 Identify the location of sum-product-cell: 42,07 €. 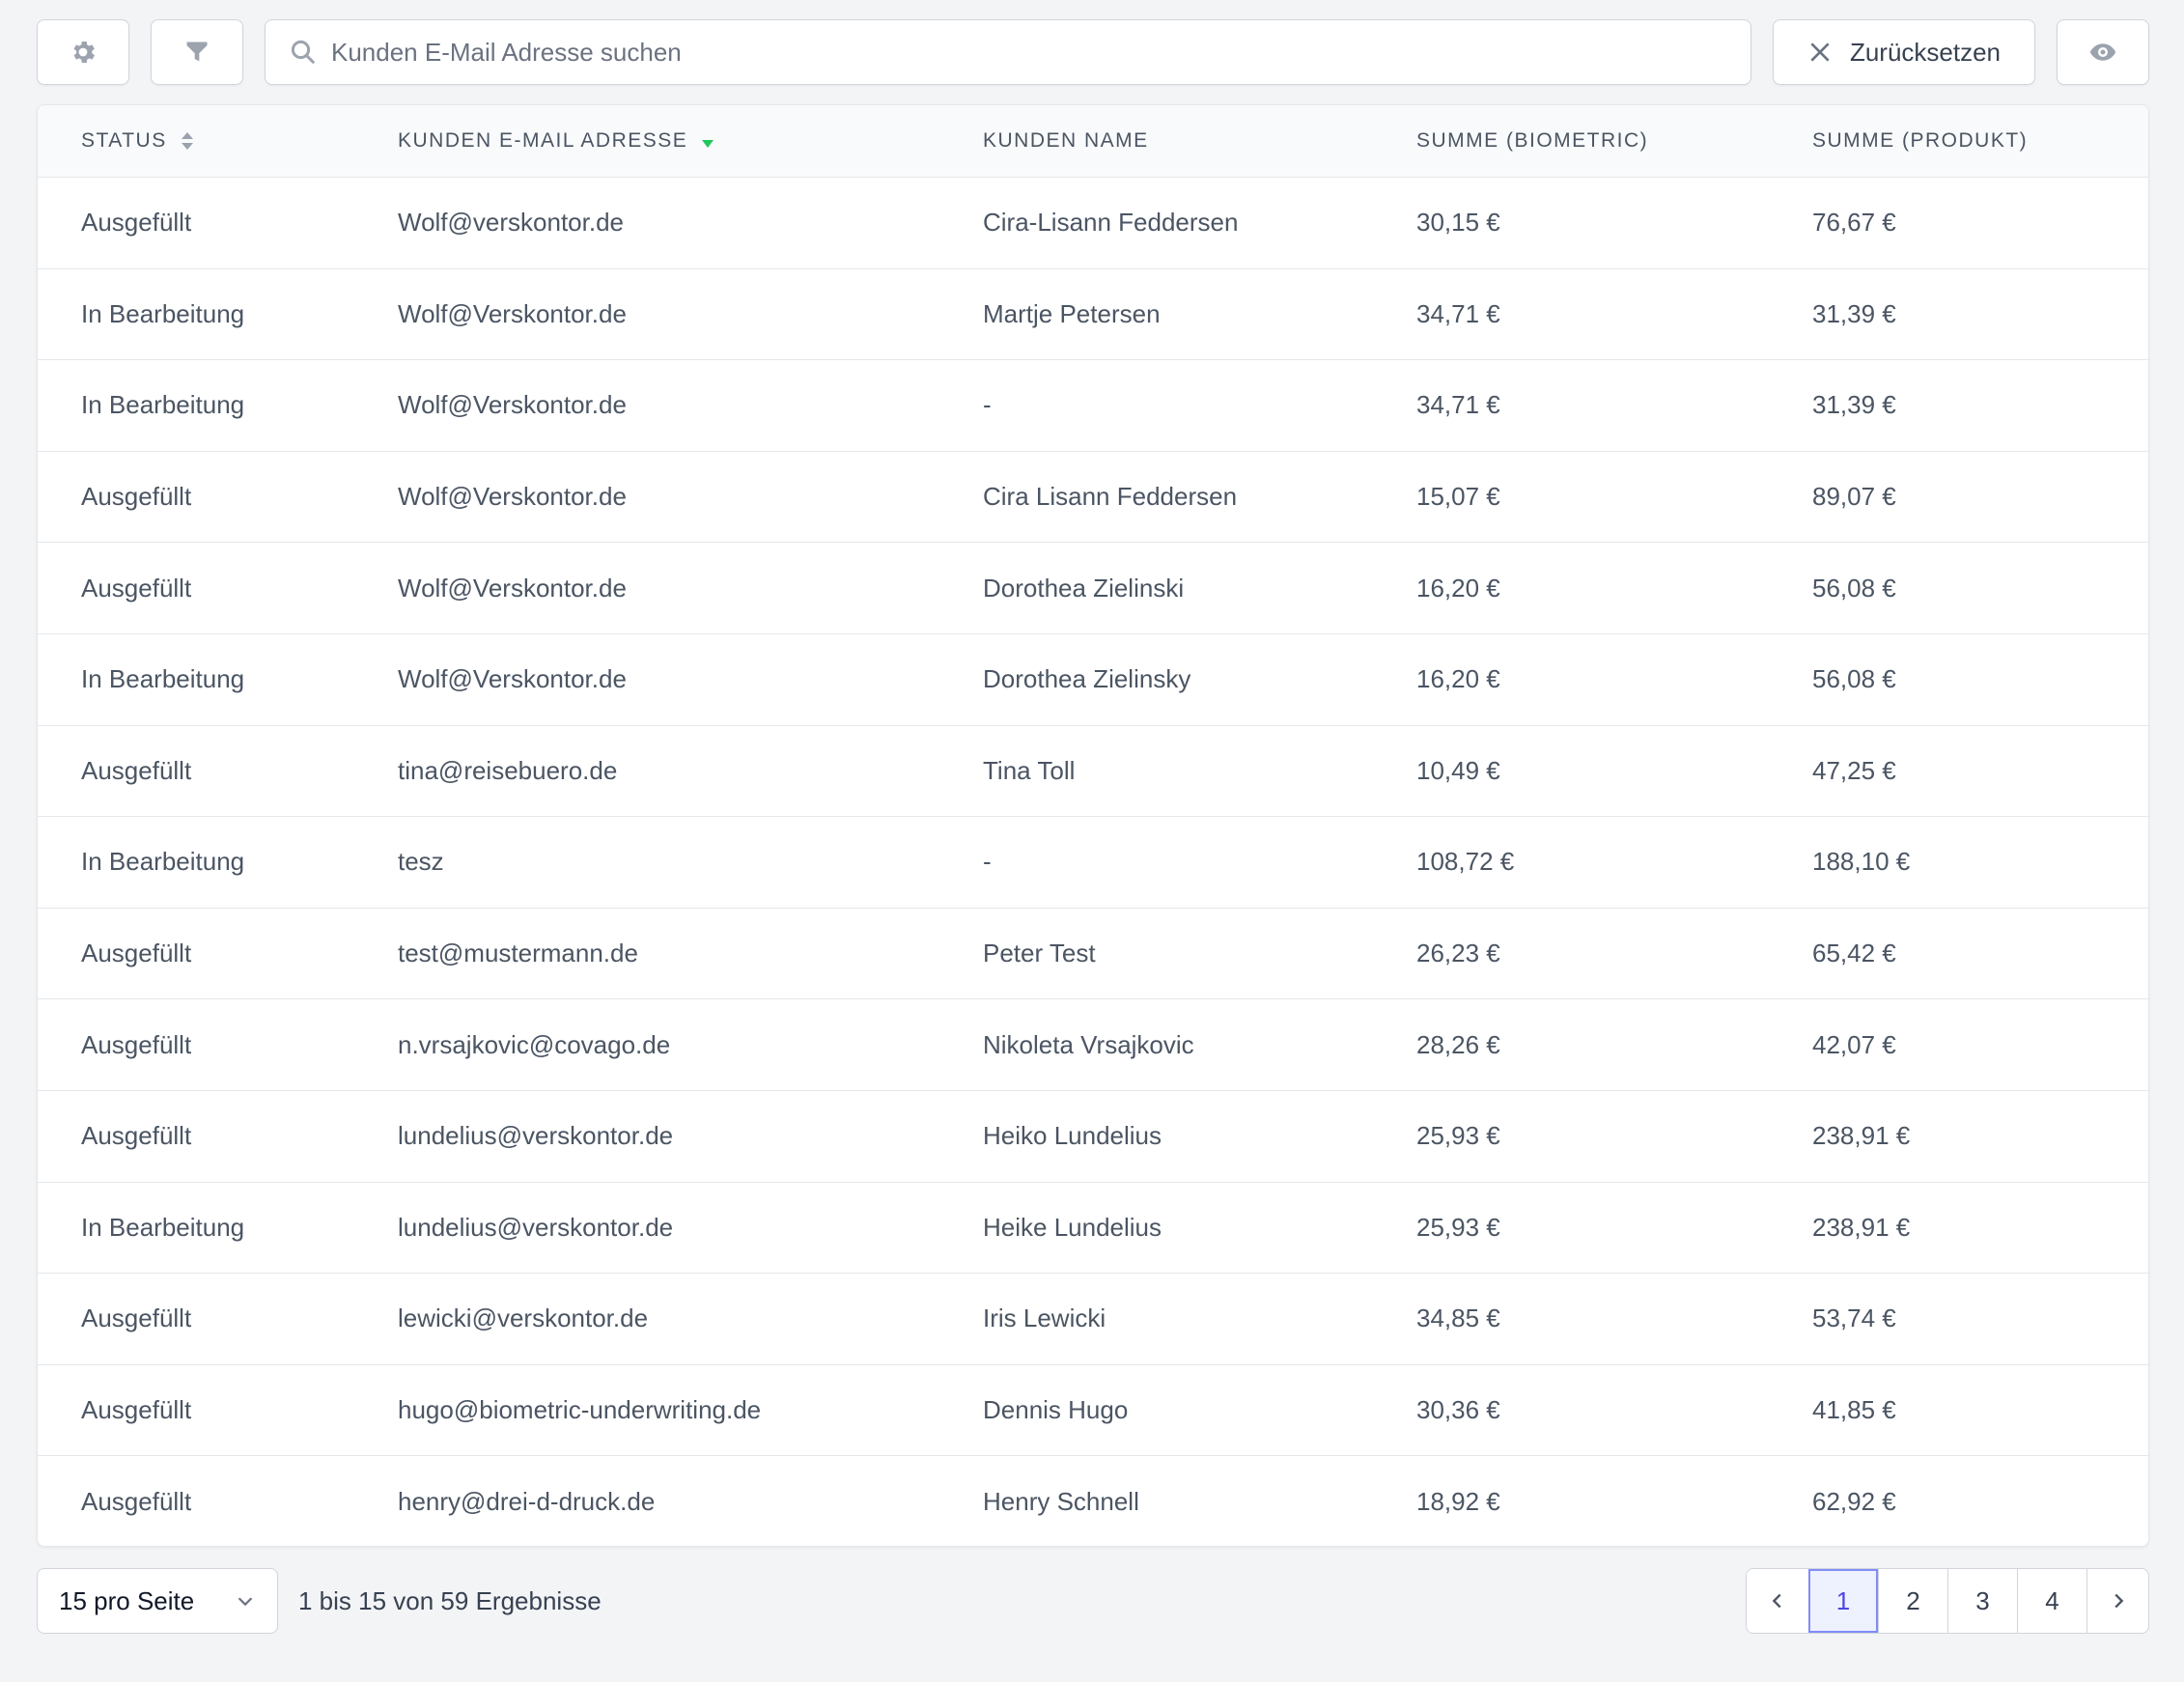
(1854, 1044).